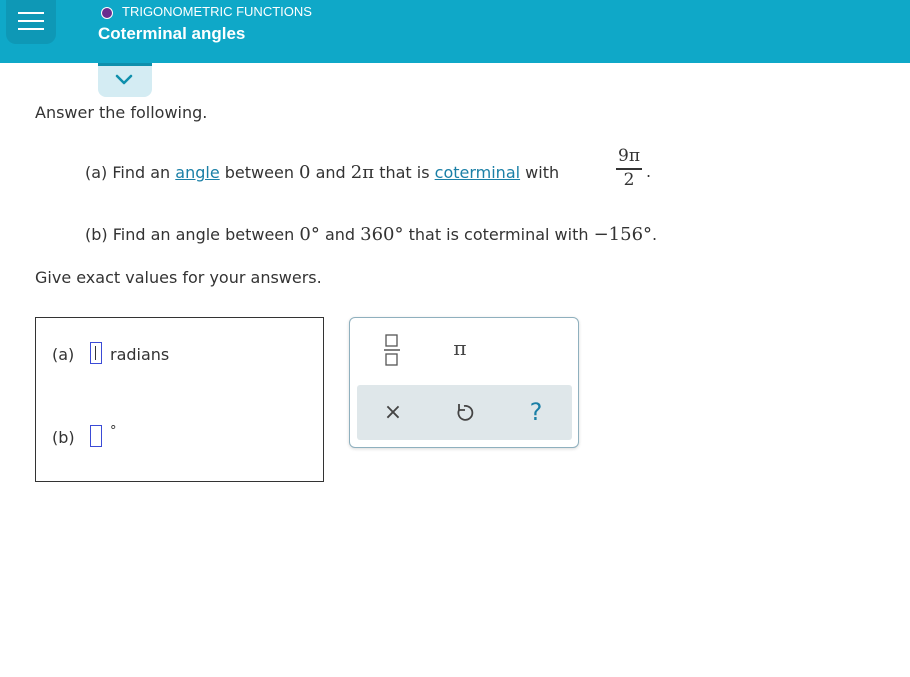  I want to click on math-keypad: π × ?, so click(464, 382).